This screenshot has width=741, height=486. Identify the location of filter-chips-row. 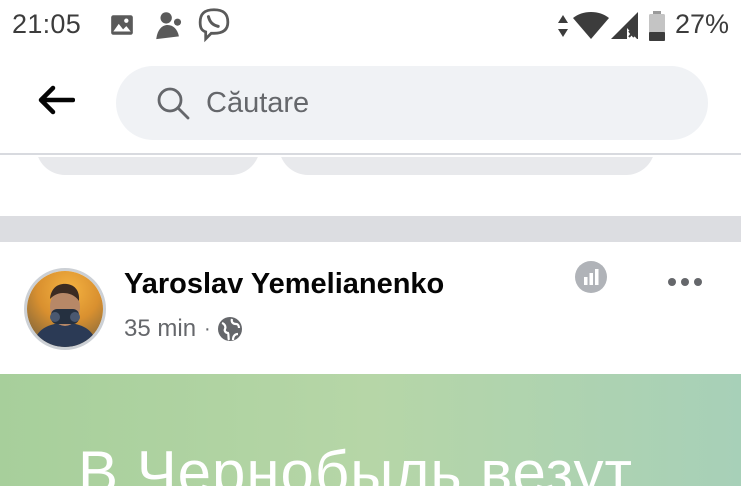
(370, 182).